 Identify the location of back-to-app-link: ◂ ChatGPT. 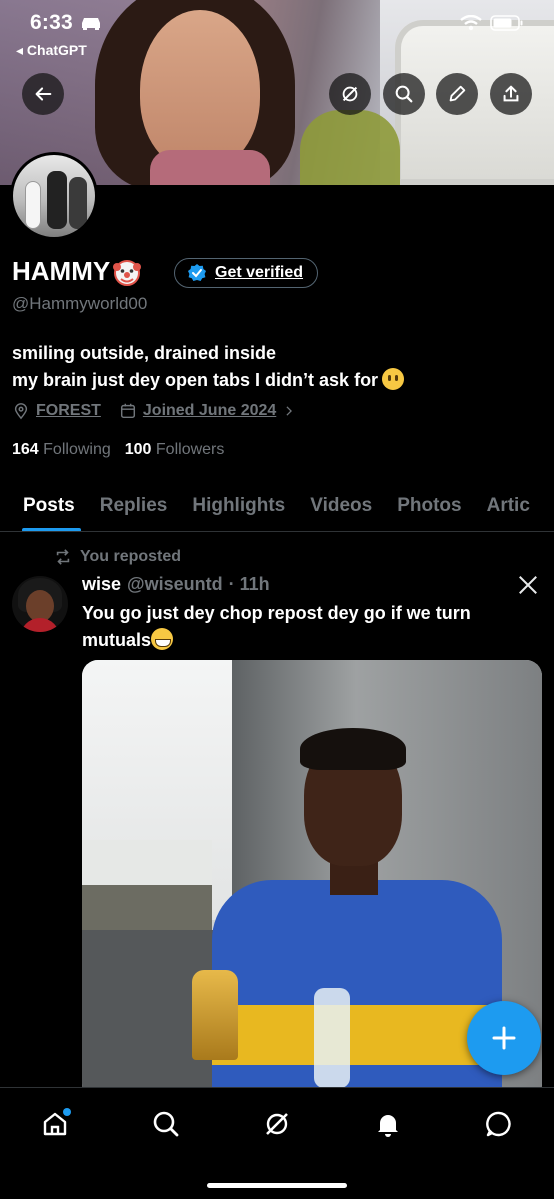
(51, 50).